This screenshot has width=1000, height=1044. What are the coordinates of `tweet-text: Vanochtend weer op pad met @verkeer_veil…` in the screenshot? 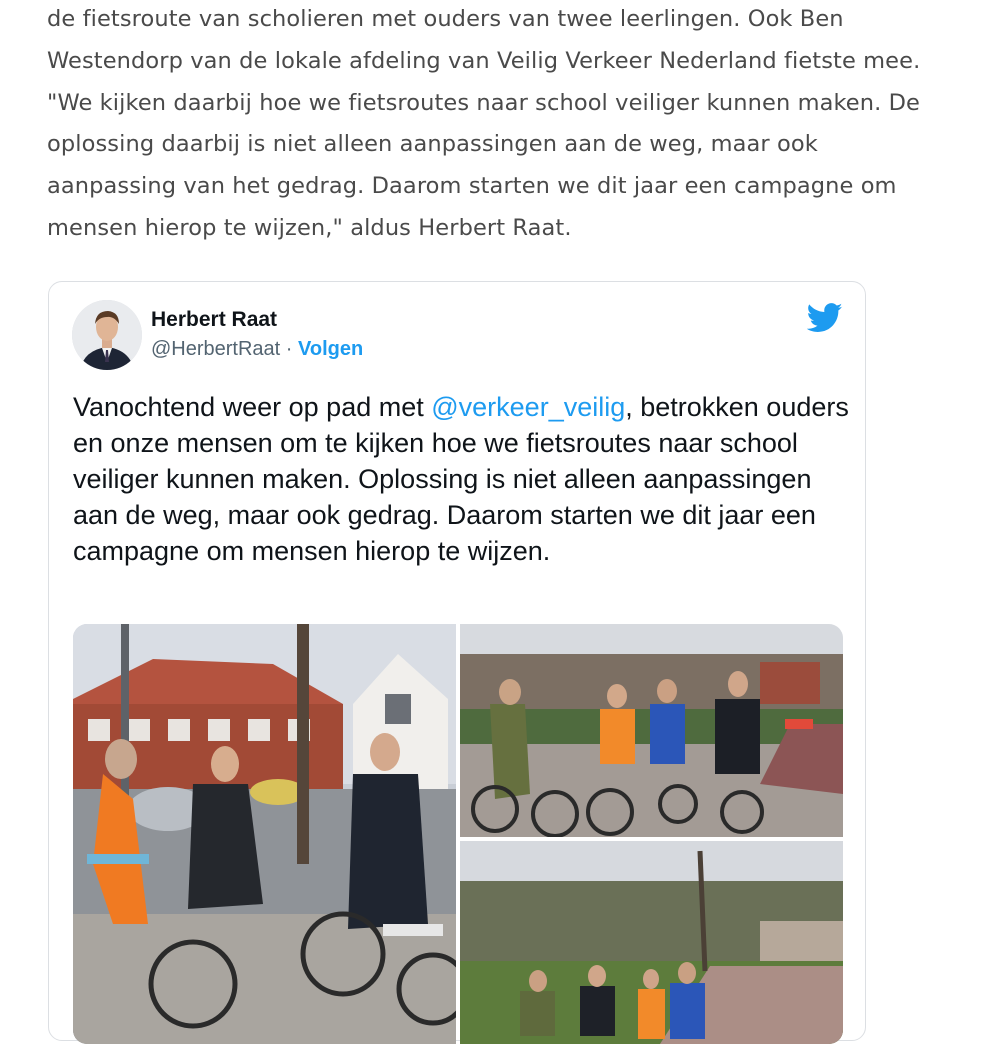 It's located at (463, 479).